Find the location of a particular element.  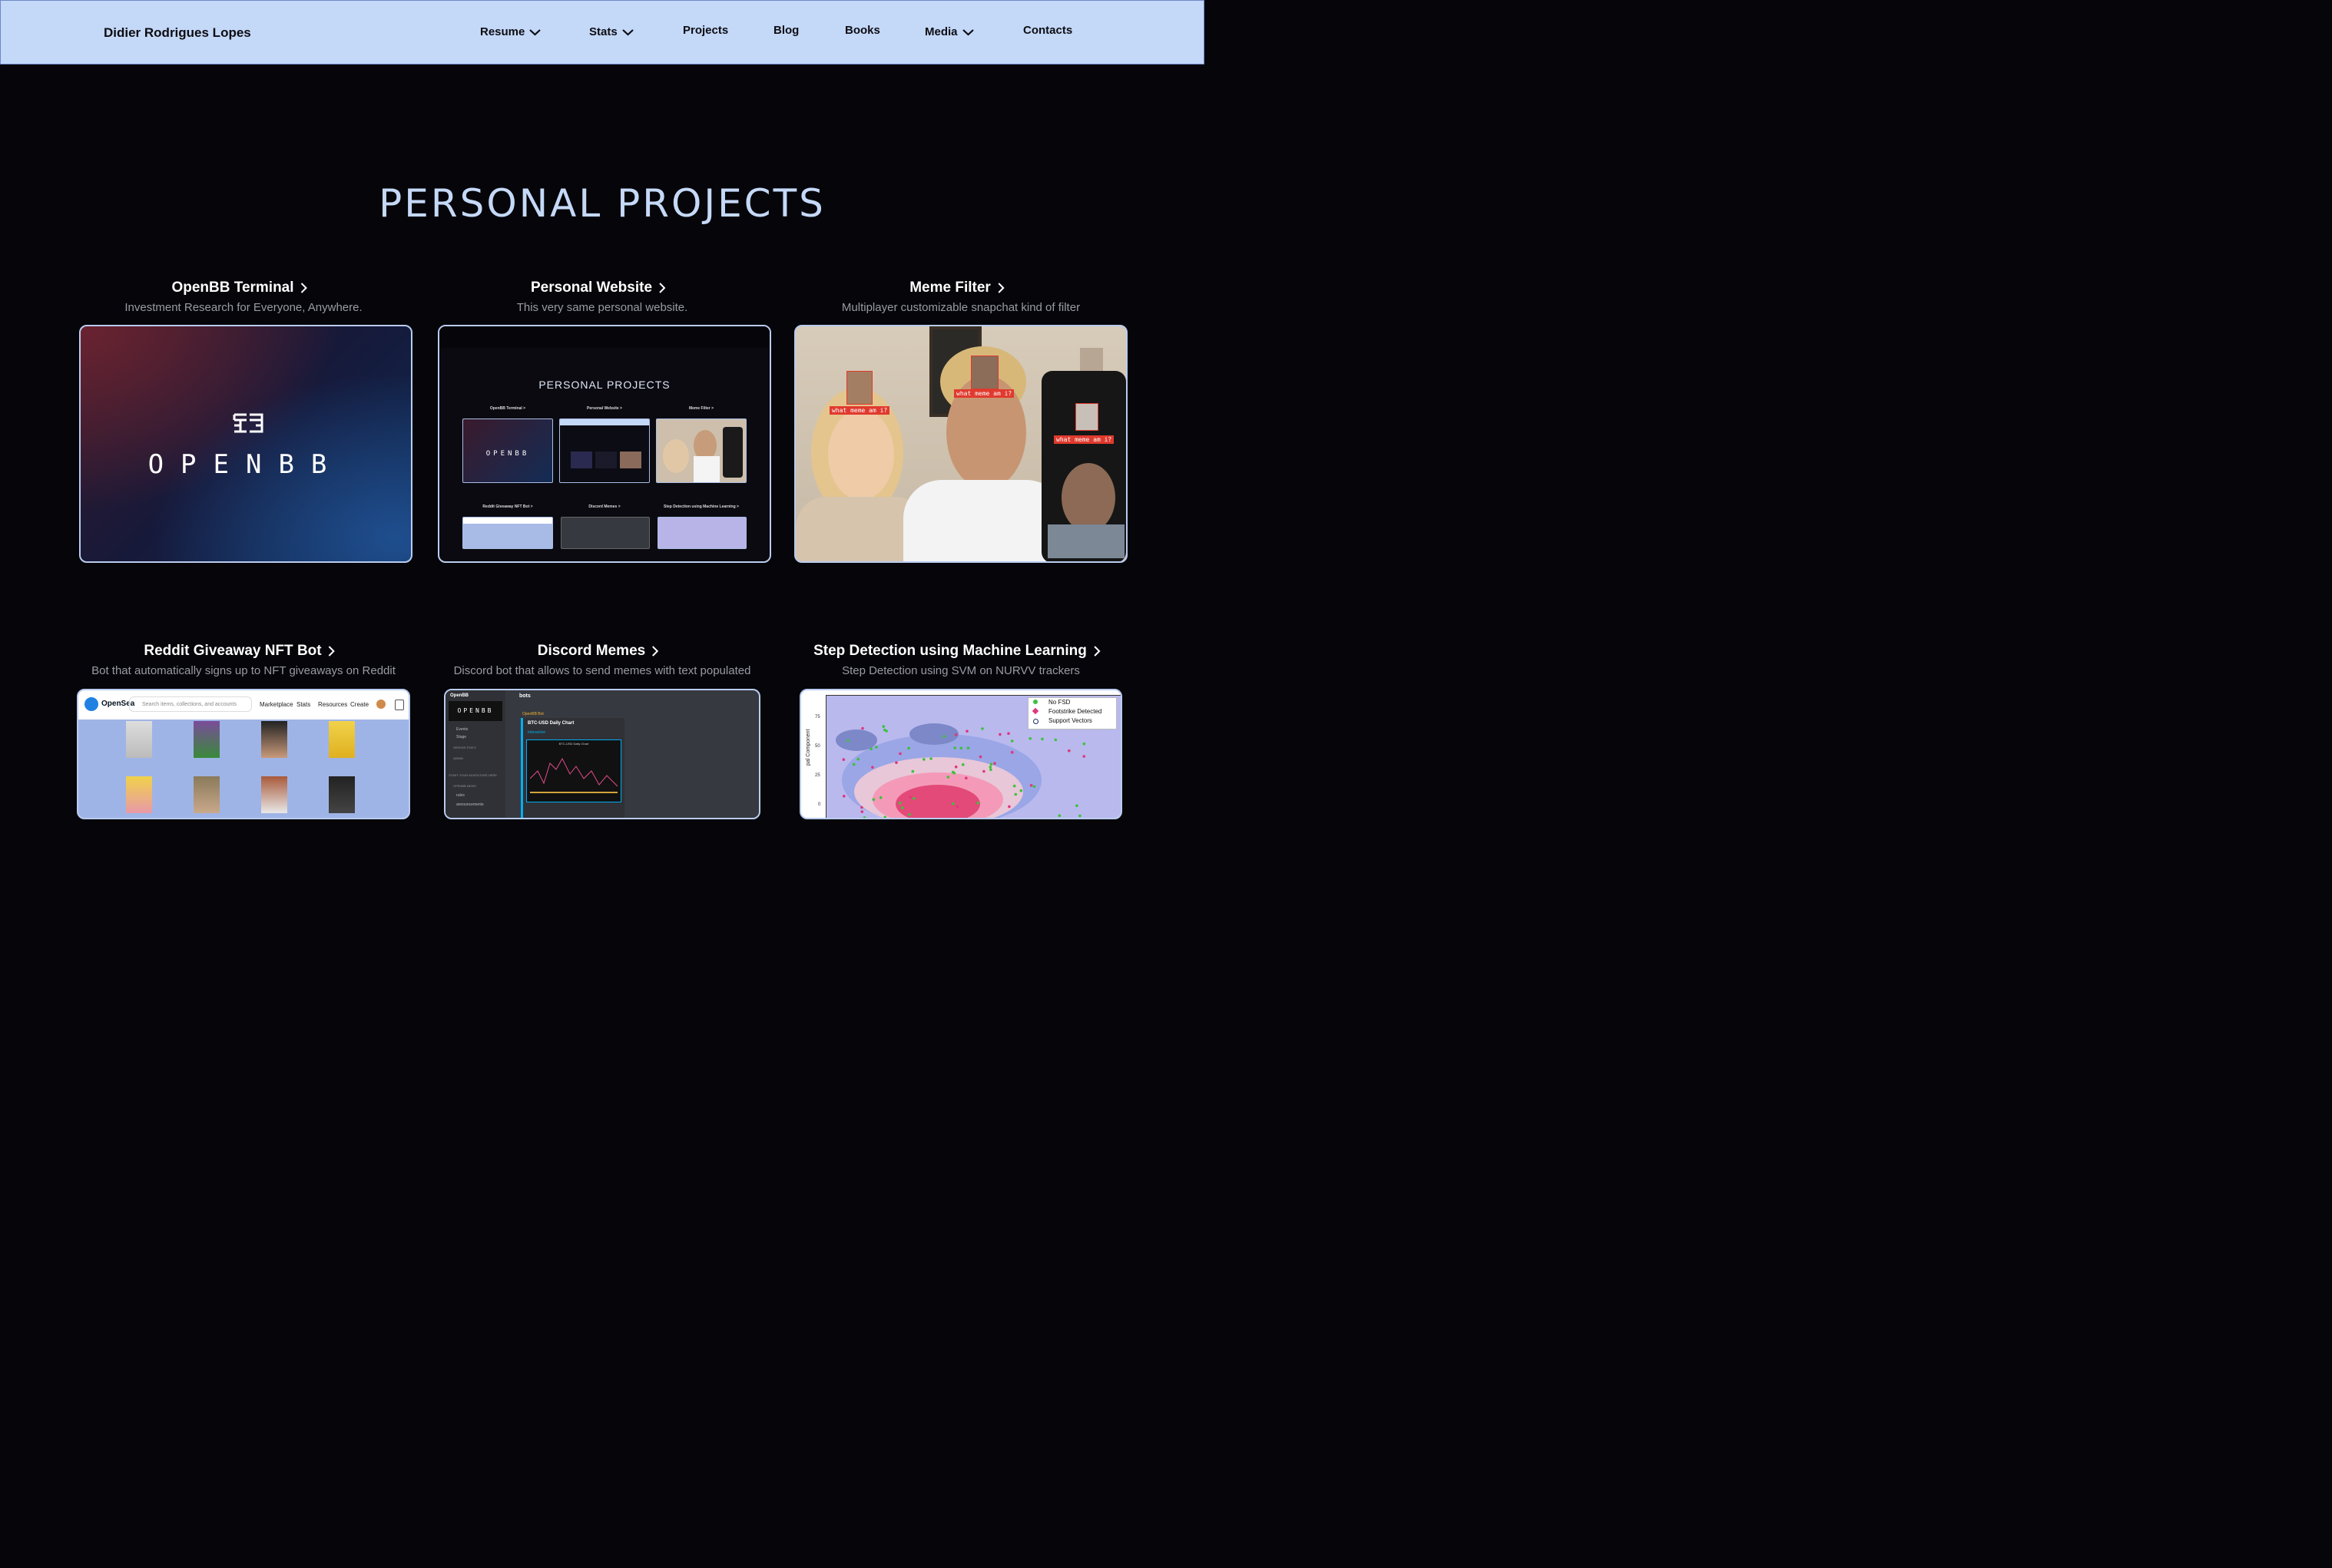

project-link-step-detection: Step Detection using Machine Learning is located at coordinates (957, 652).